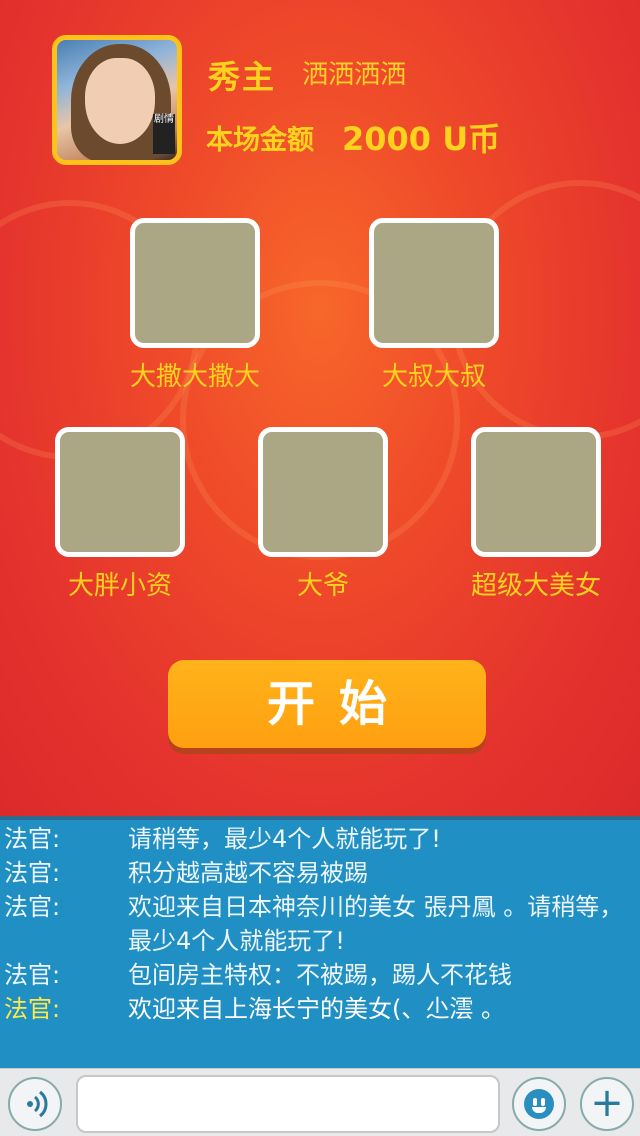  I want to click on voice-icon, so click(35, 1104).